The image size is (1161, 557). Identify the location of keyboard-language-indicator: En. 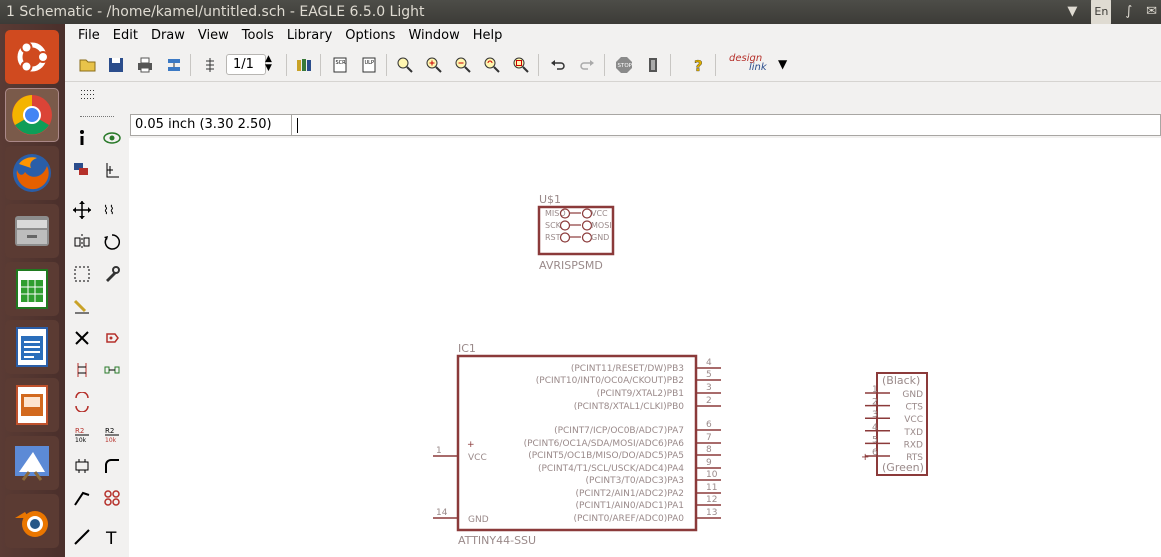
(1101, 12).